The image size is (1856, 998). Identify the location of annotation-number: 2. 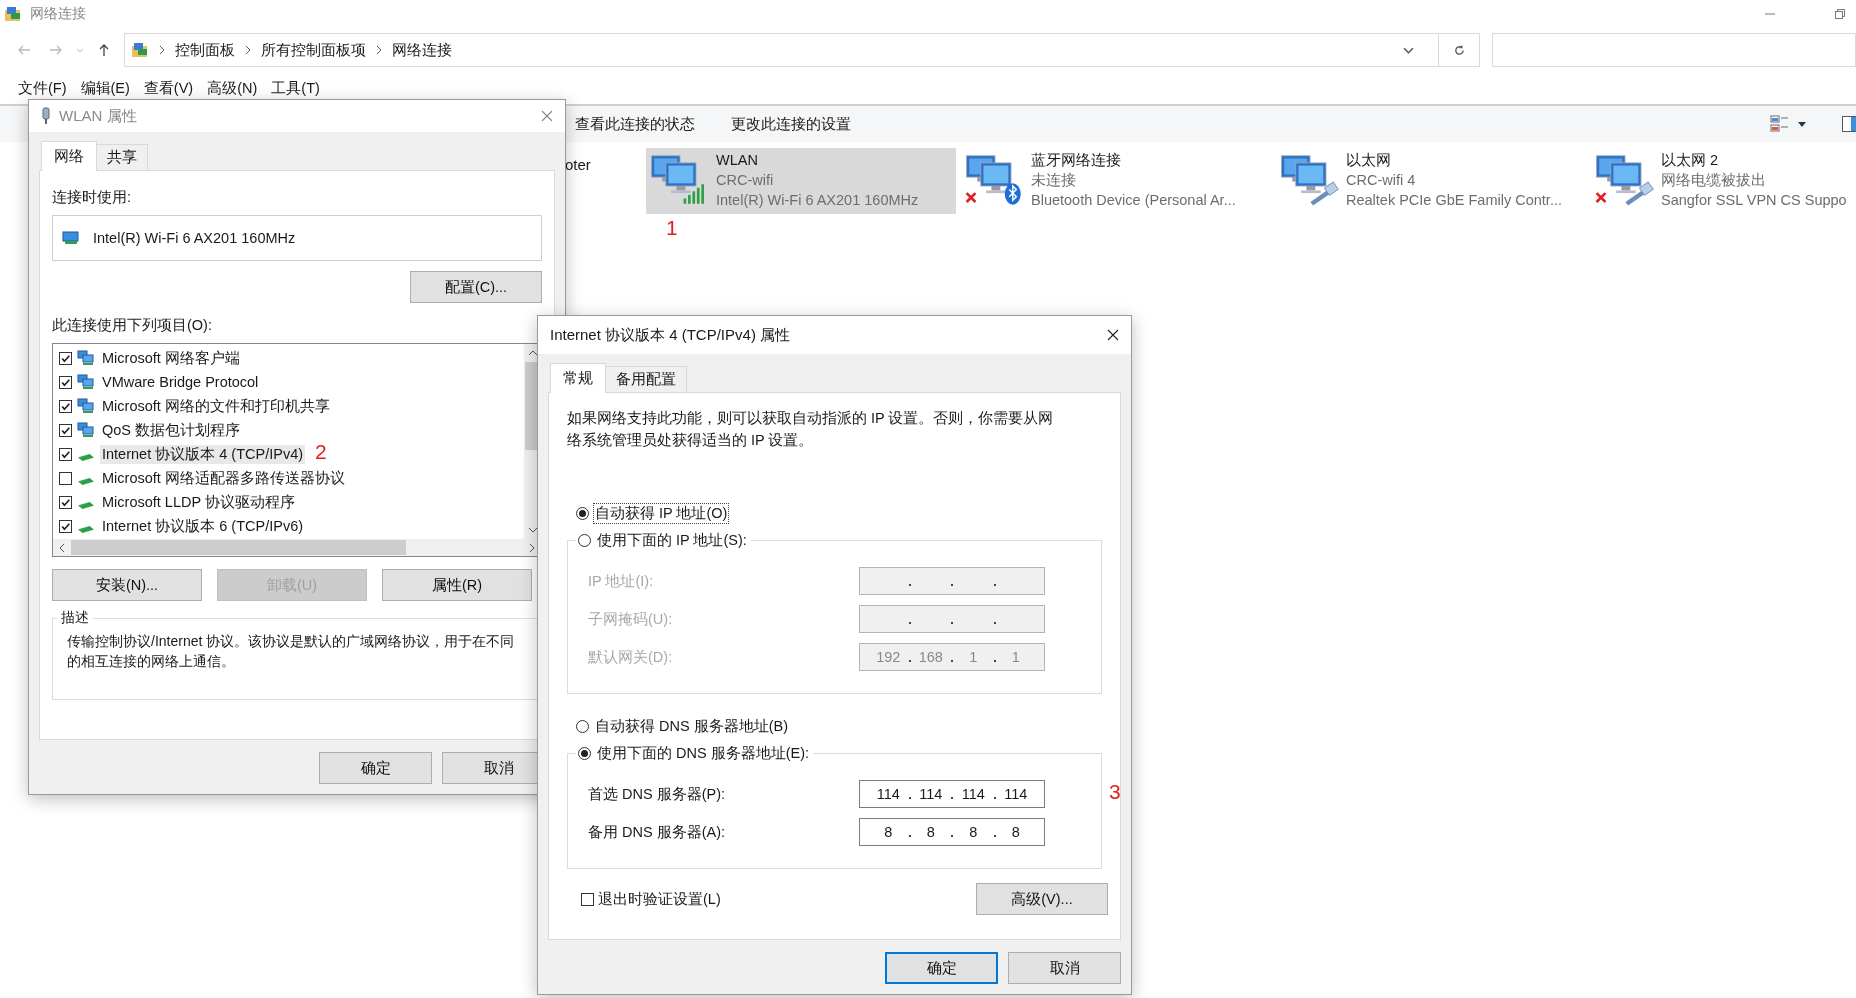
(321, 452).